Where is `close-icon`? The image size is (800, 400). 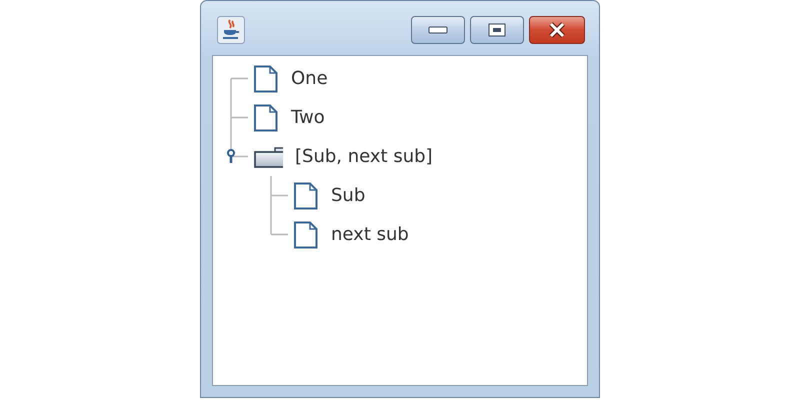
close-icon is located at coordinates (557, 30).